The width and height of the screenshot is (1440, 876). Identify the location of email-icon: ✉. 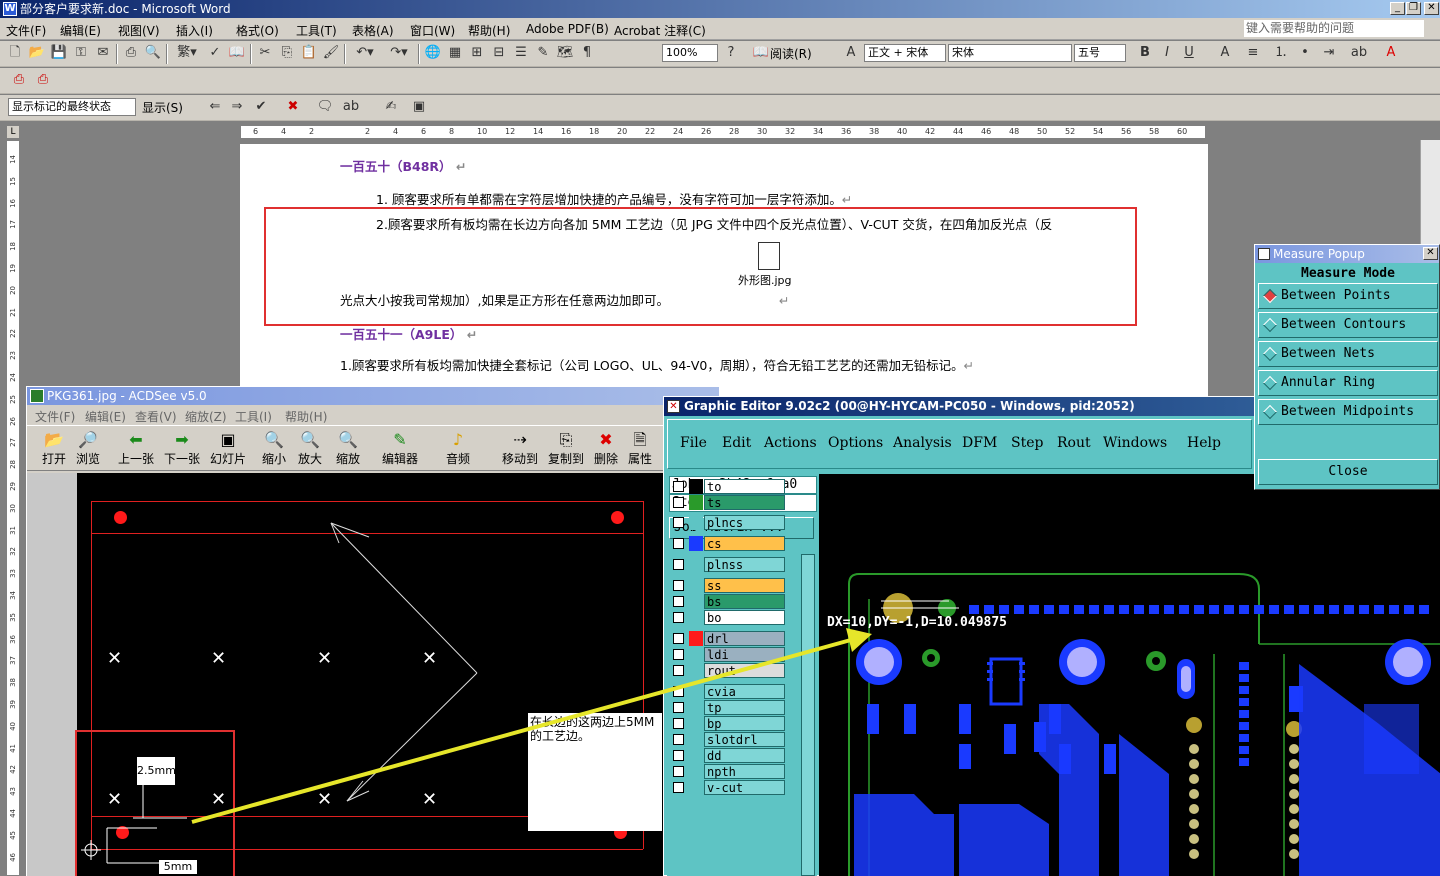
(103, 53).